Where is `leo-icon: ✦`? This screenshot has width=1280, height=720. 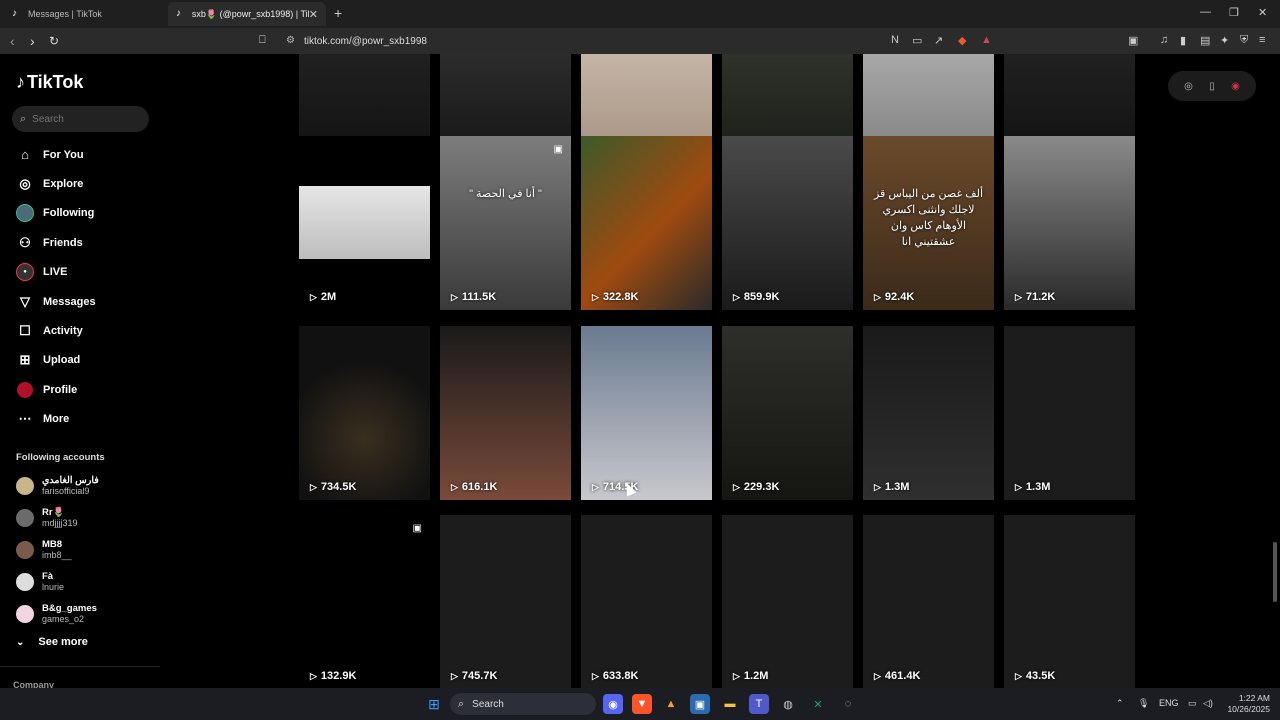
leo-icon: ✦ is located at coordinates (1224, 40).